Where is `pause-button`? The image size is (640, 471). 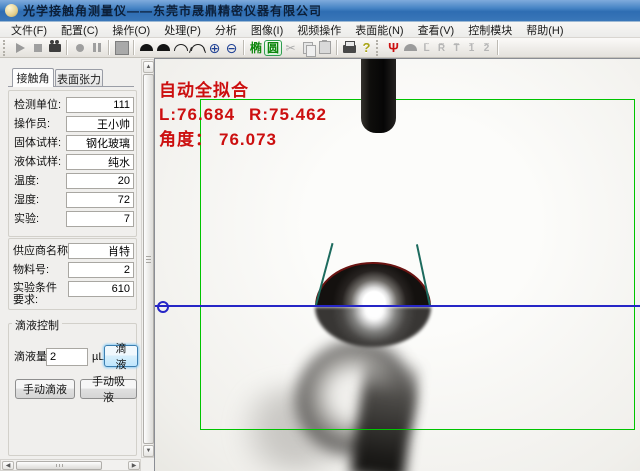
pause-button is located at coordinates (96, 47).